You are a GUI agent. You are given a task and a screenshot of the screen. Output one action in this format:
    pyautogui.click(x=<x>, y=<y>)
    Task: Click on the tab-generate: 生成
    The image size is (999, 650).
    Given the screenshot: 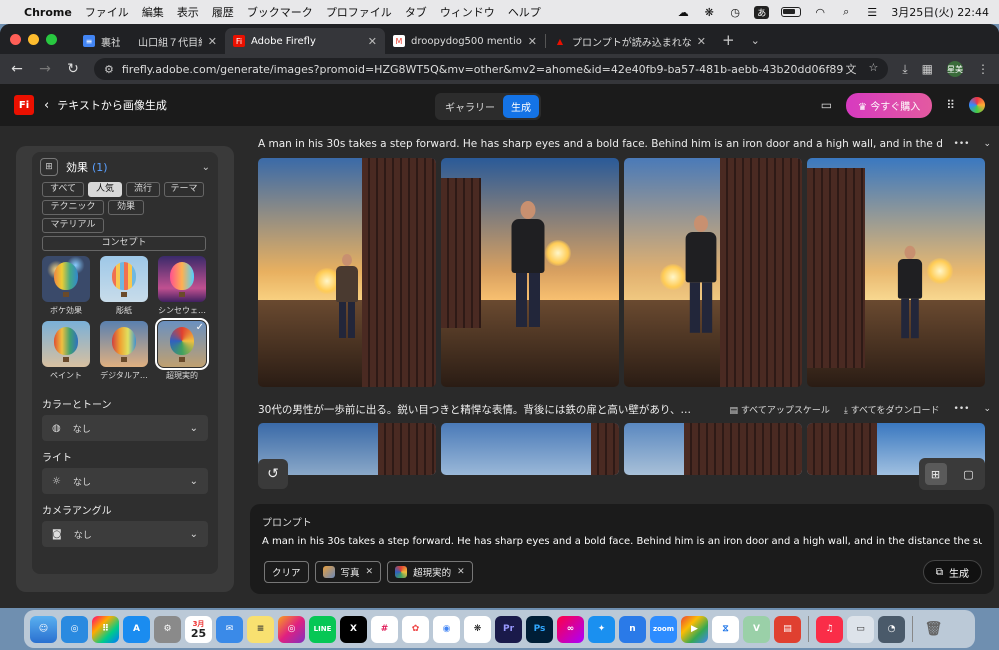 What is the action you would take?
    pyautogui.click(x=521, y=106)
    